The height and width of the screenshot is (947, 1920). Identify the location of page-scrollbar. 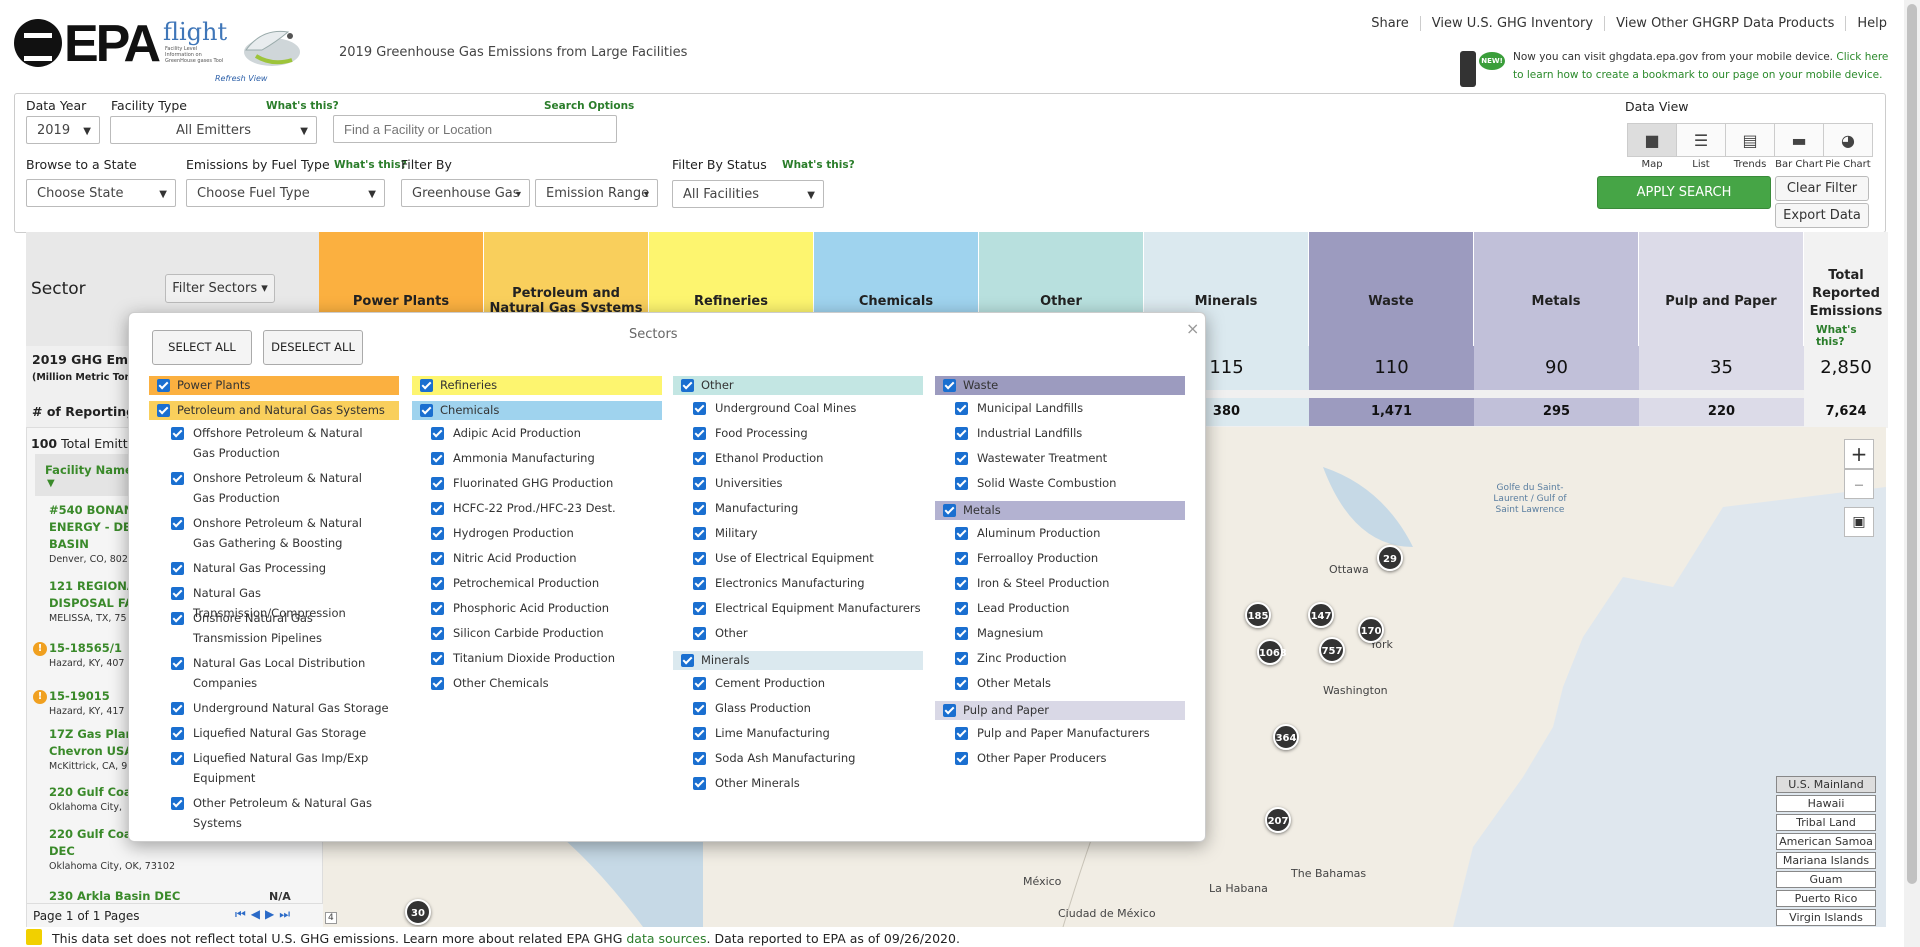
(1912, 473).